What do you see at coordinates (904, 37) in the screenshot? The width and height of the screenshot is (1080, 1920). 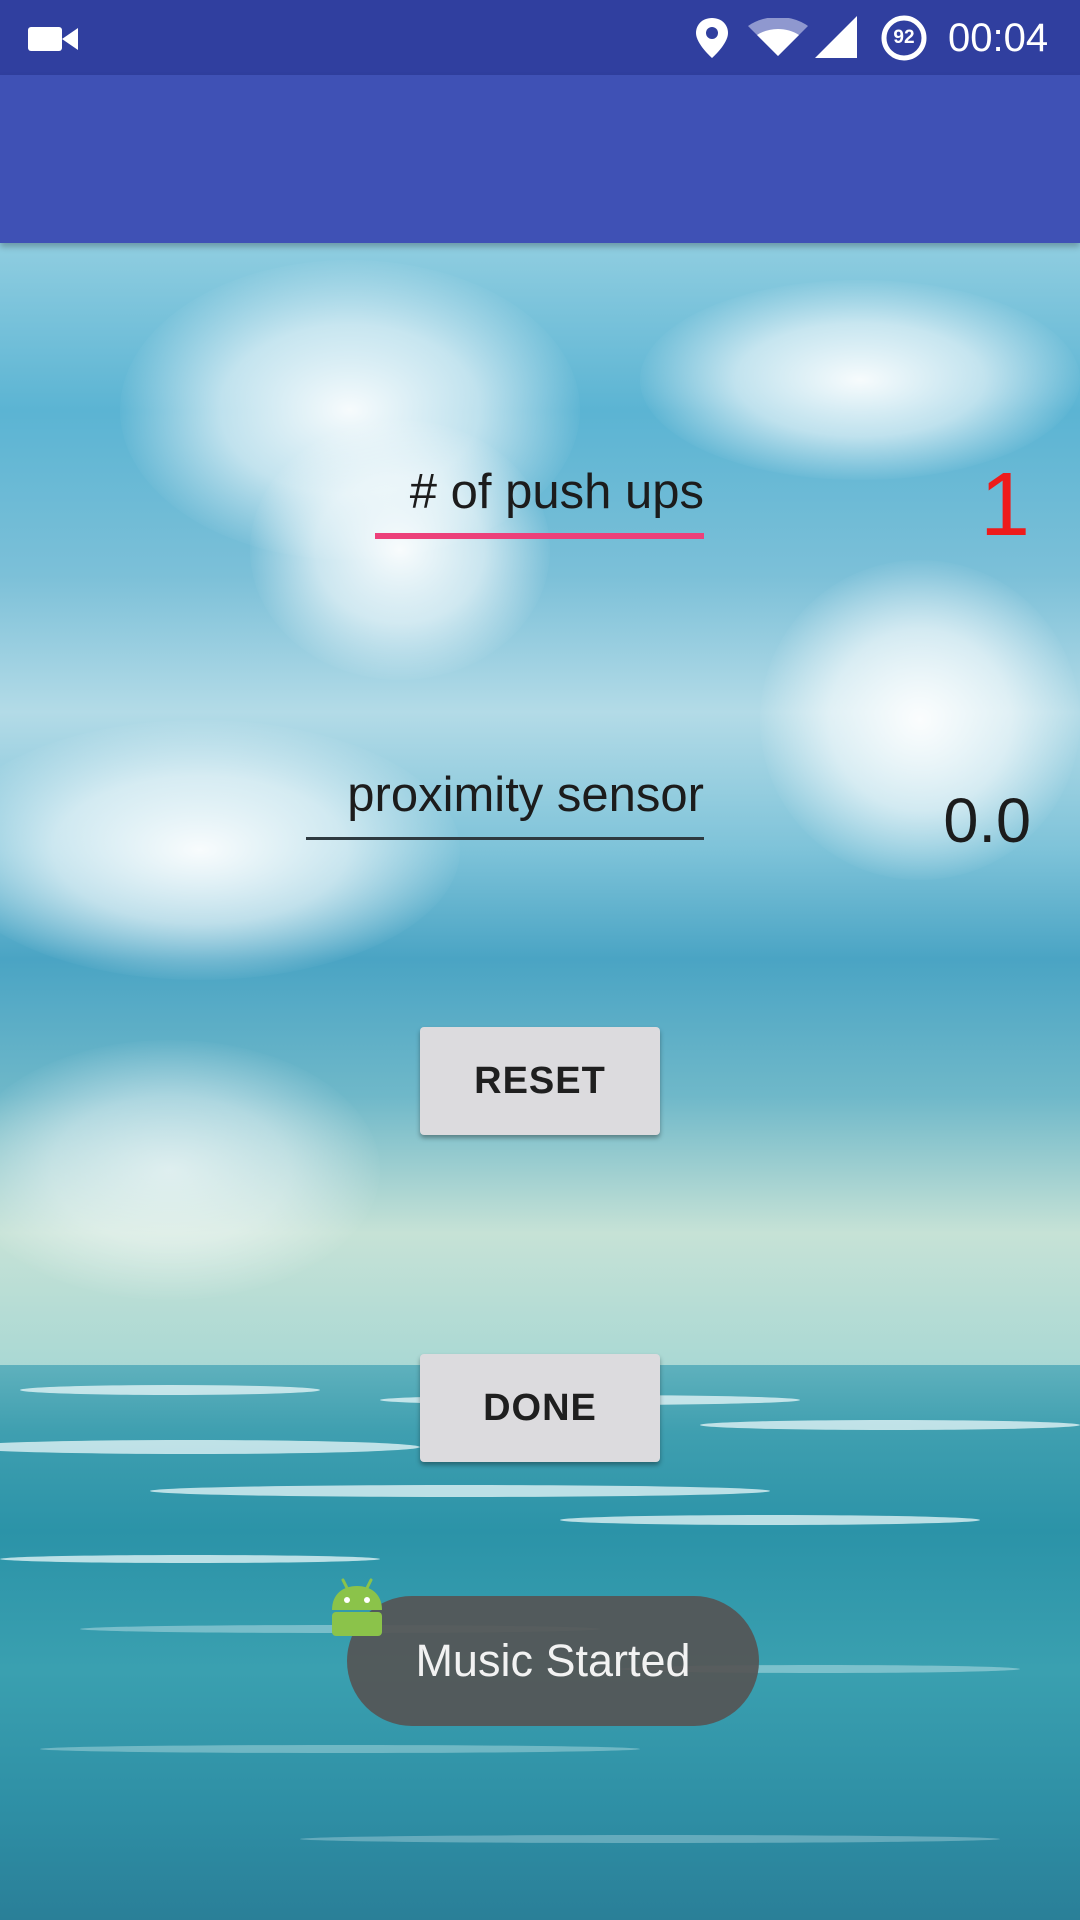 I see `battery-level: 92` at bounding box center [904, 37].